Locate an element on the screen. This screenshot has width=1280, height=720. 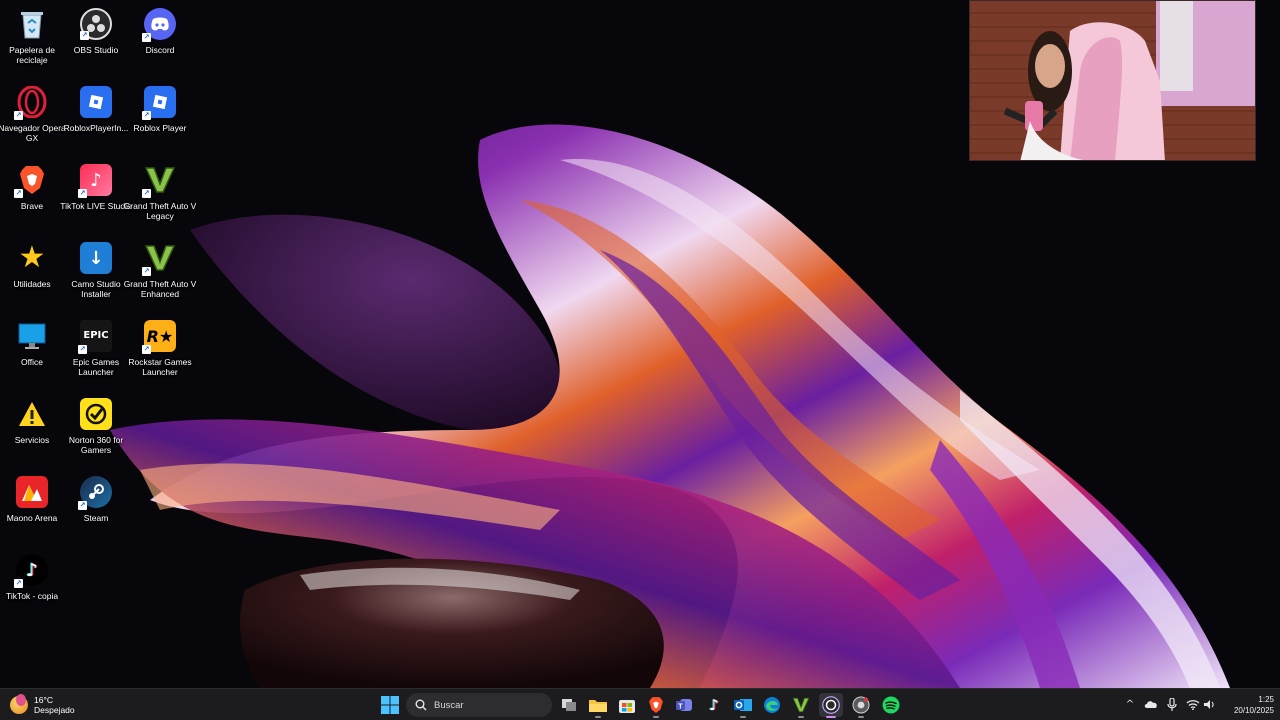
outlook-icon is located at coordinates (743, 705).